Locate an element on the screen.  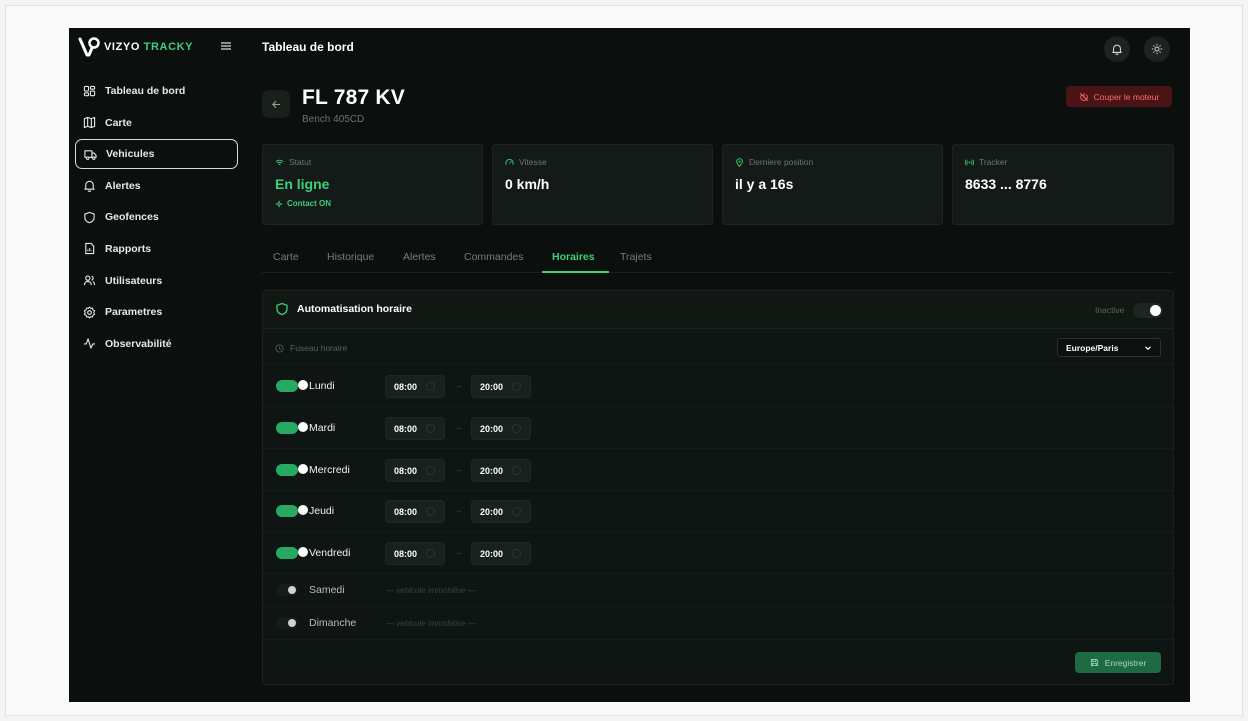
timezone-select: Europe/Paris is located at coordinates (1109, 347).